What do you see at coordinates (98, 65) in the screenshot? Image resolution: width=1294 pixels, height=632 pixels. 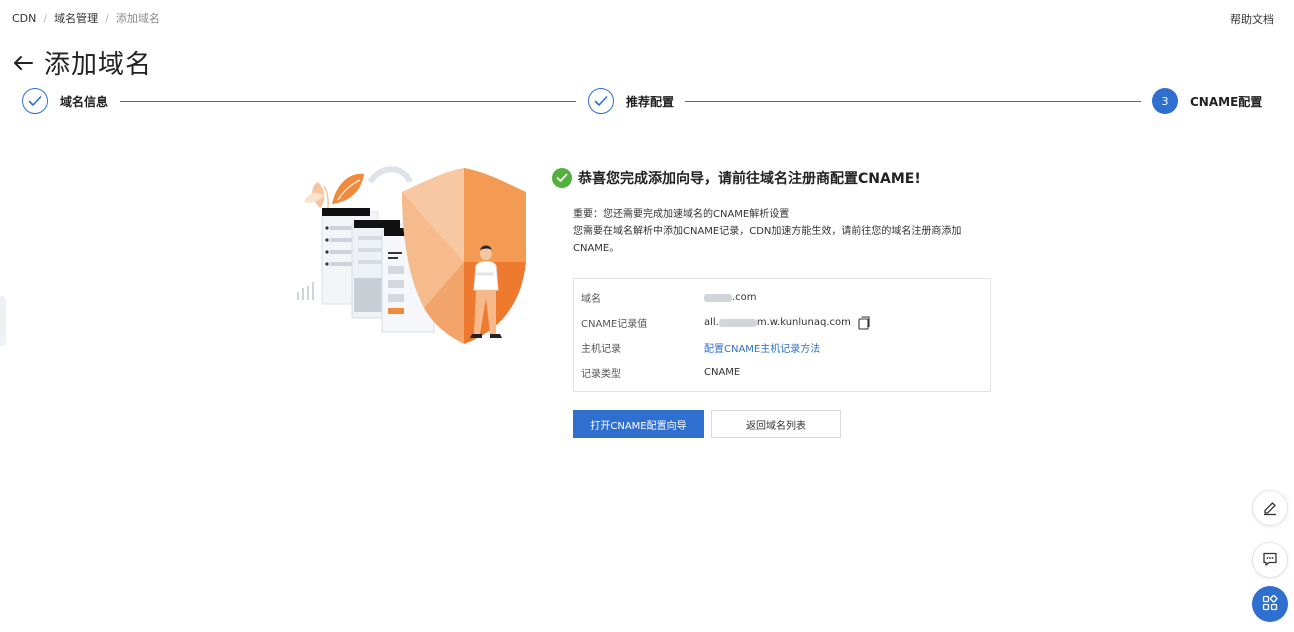 I see `page-title: 添加域名` at bounding box center [98, 65].